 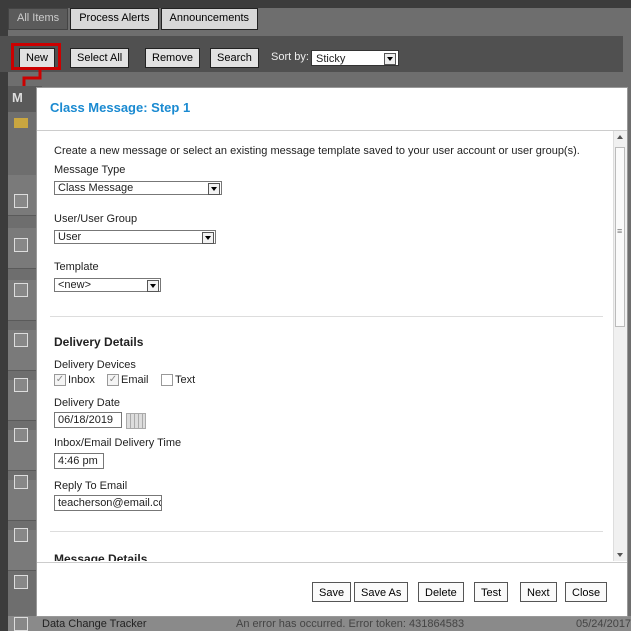 I want to click on next-button: Next, so click(x=538, y=592).